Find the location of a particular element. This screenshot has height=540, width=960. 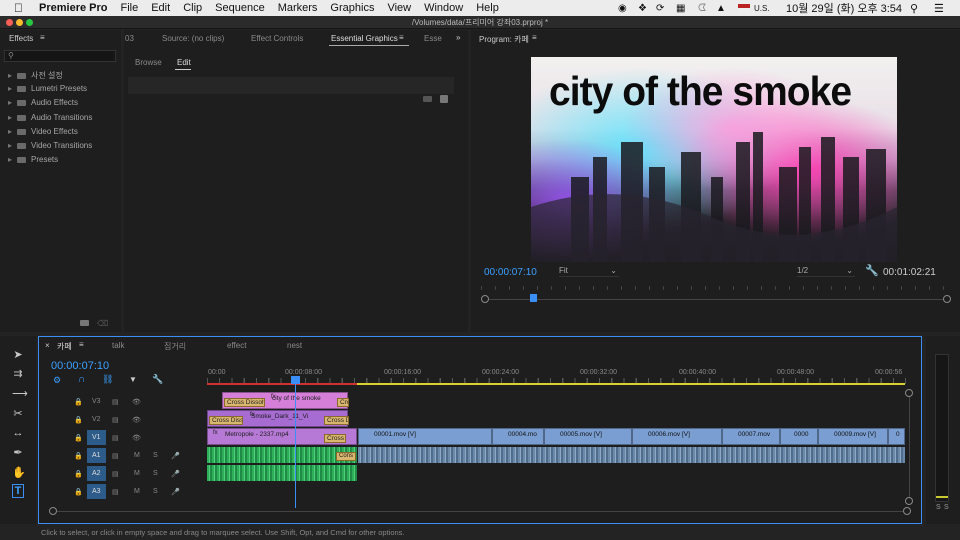

transition-v1: Cross is located at coordinates (335, 438).